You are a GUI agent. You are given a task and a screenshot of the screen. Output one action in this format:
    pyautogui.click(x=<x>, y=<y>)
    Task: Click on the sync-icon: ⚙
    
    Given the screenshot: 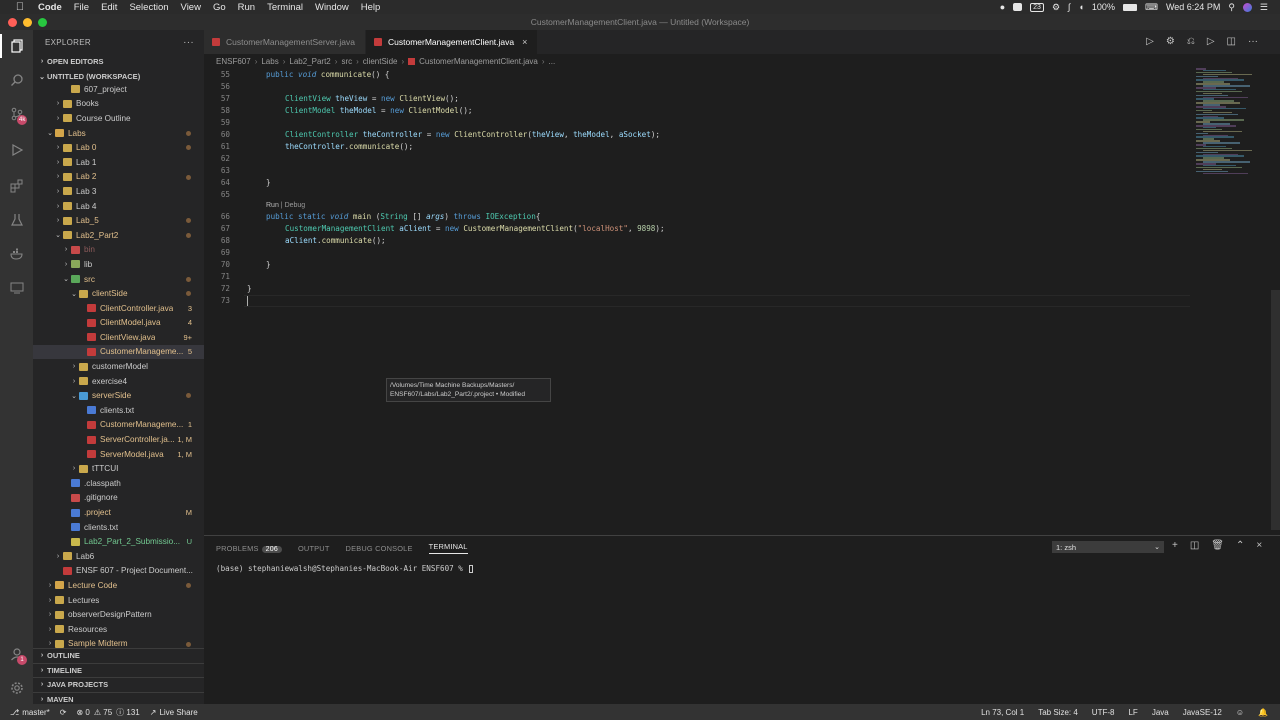 What is the action you would take?
    pyautogui.click(x=1056, y=7)
    